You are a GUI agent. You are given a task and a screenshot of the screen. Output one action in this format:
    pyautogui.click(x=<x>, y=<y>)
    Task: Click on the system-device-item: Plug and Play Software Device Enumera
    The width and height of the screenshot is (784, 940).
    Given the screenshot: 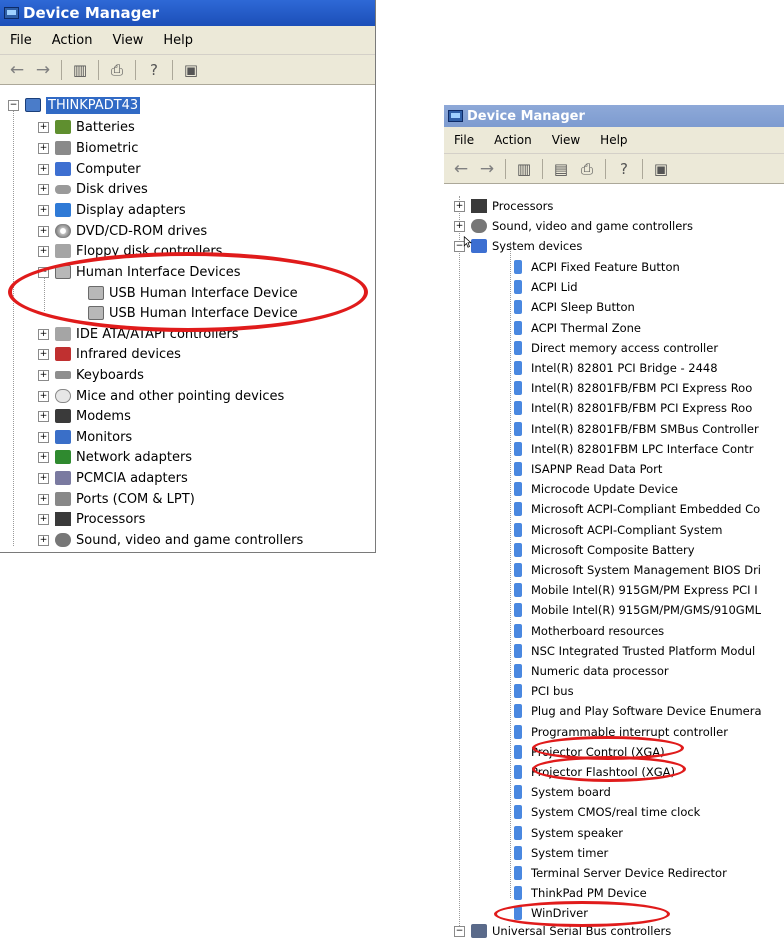 What is the action you would take?
    pyautogui.click(x=636, y=711)
    